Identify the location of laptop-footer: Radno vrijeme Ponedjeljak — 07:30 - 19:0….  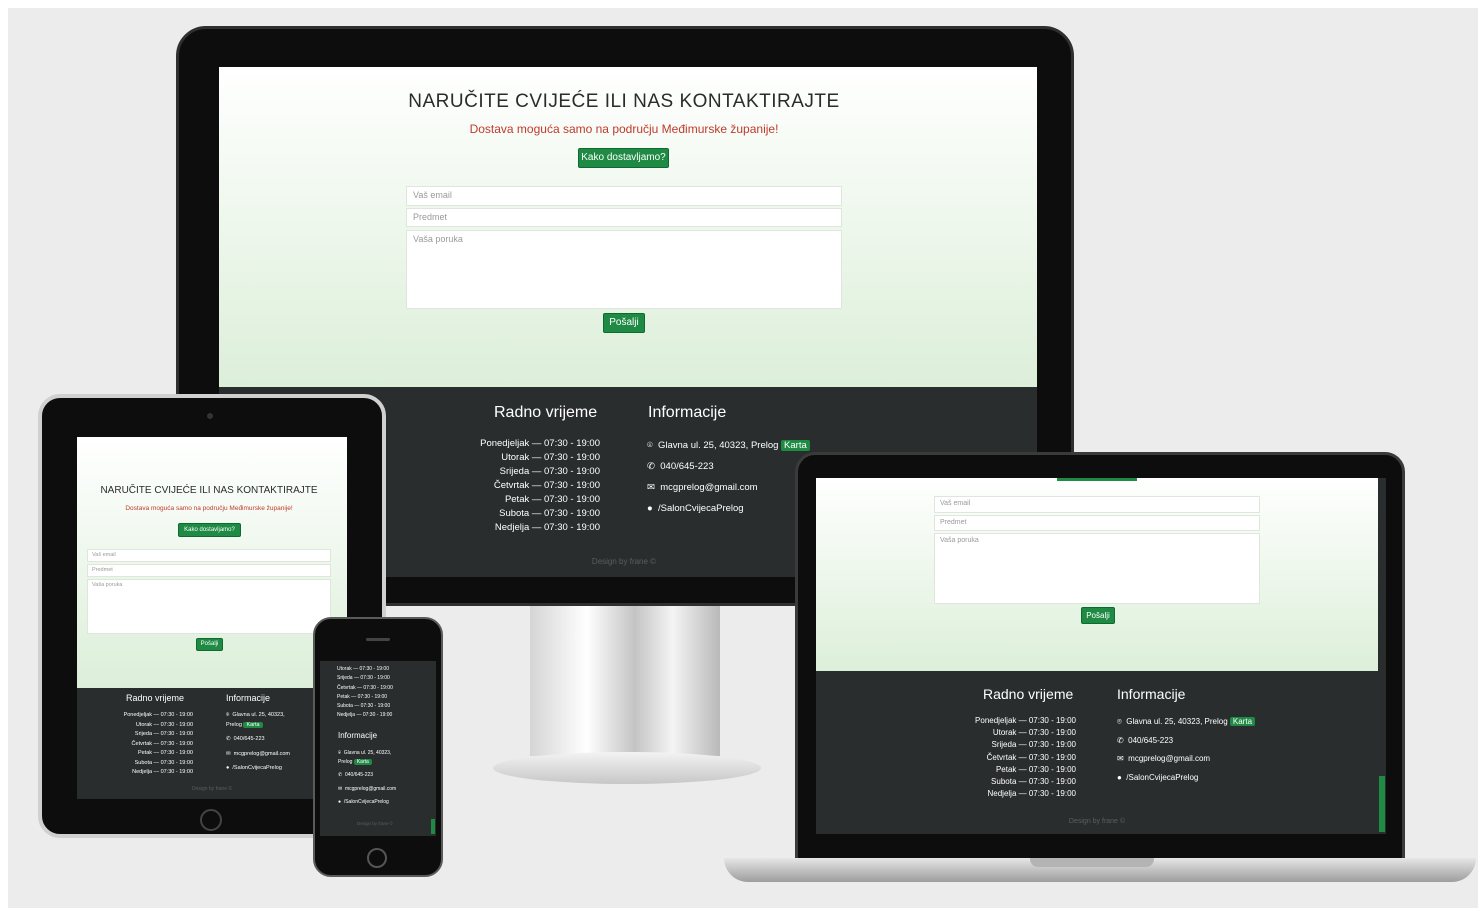
(1097, 752).